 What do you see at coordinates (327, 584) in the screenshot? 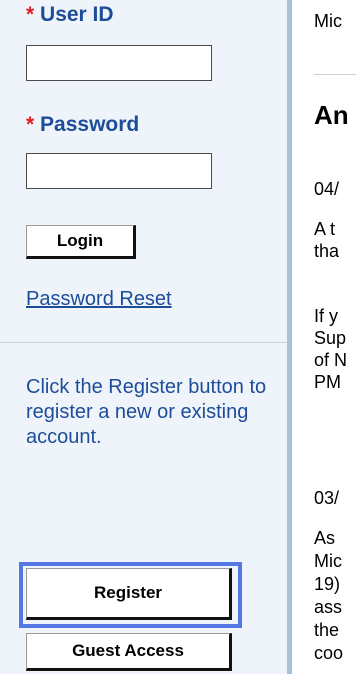
I see `announcement-text: 19)` at bounding box center [327, 584].